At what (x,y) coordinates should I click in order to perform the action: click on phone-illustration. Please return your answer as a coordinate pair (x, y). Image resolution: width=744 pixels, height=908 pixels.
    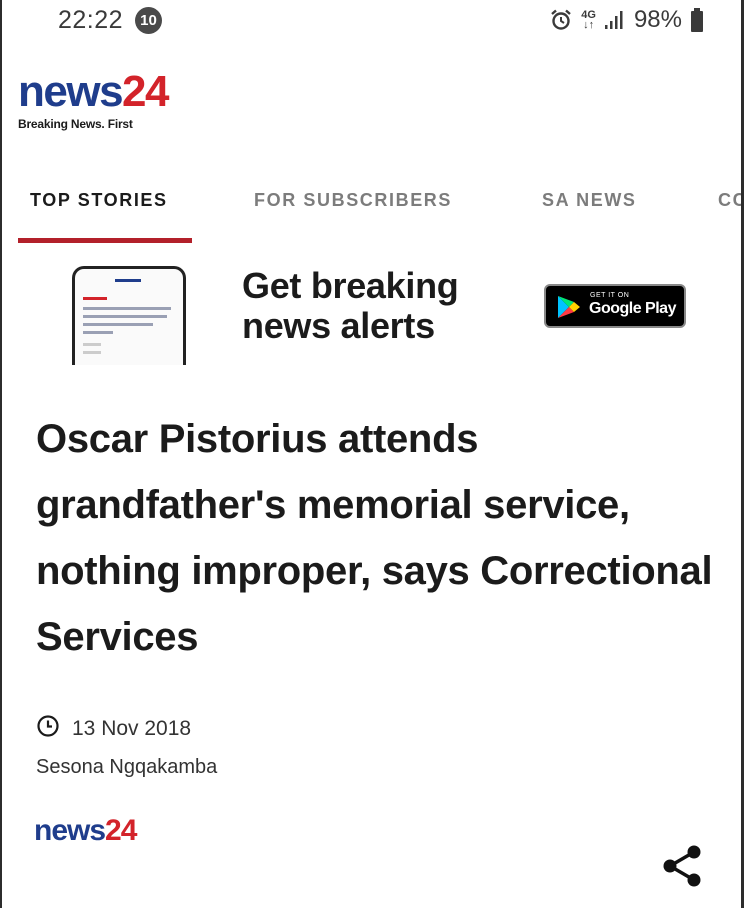
    Looking at the image, I should click on (129, 315).